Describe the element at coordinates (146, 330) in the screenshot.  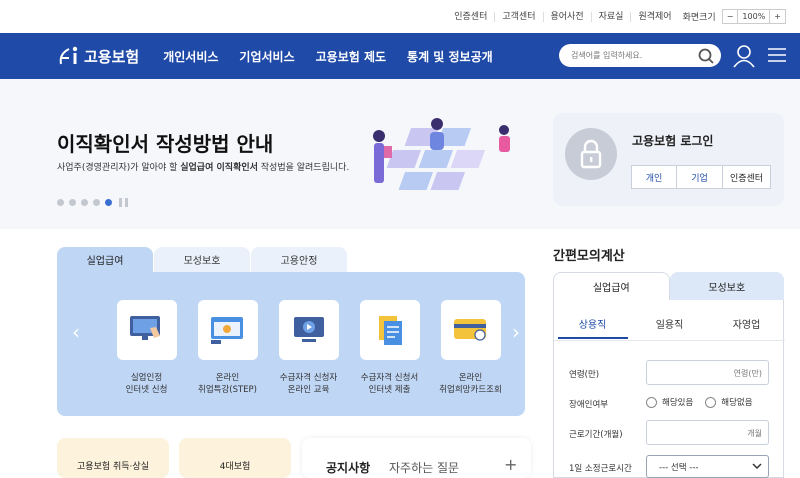
I see `monitor-touch-icon` at that location.